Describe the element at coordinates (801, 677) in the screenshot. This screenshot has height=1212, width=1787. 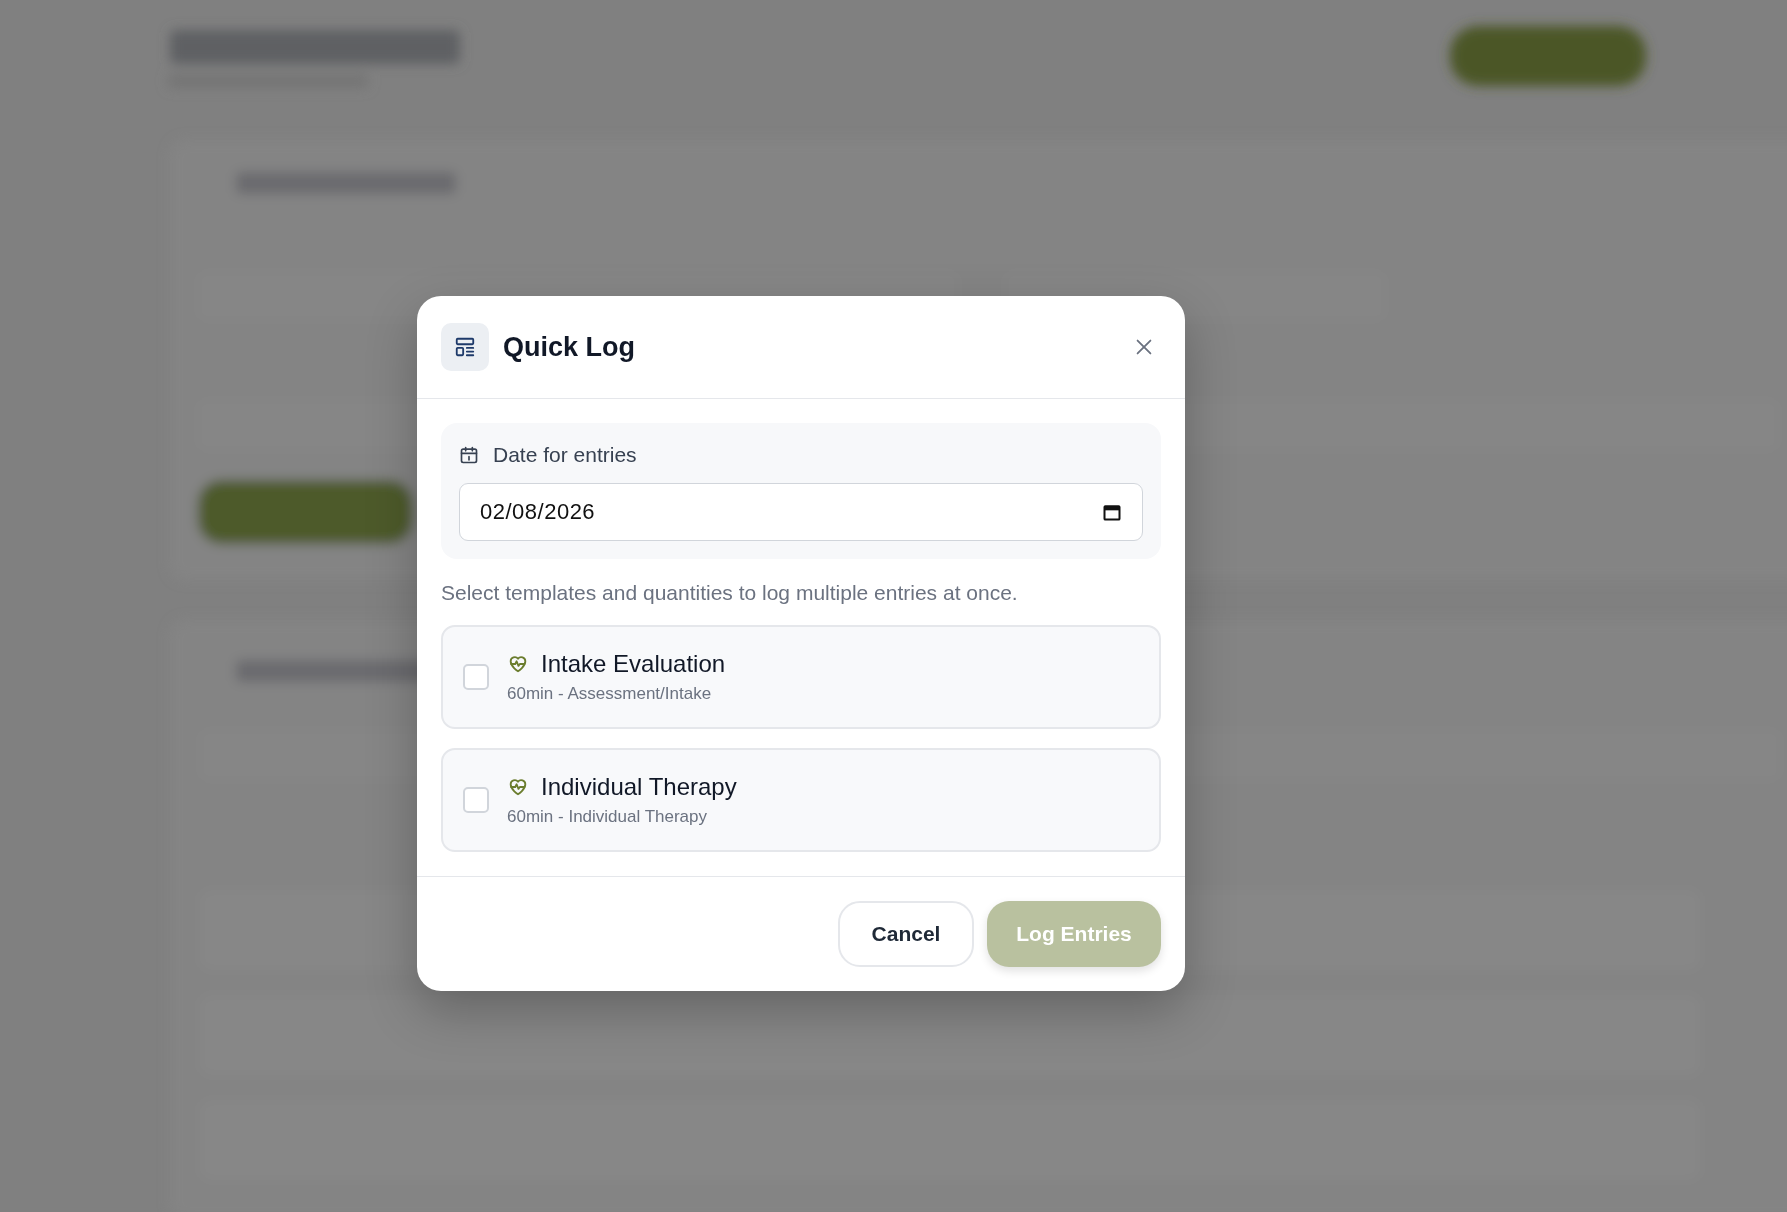
I see `template-card: Intake Evaluation 60min - Assessment/Intake` at that location.